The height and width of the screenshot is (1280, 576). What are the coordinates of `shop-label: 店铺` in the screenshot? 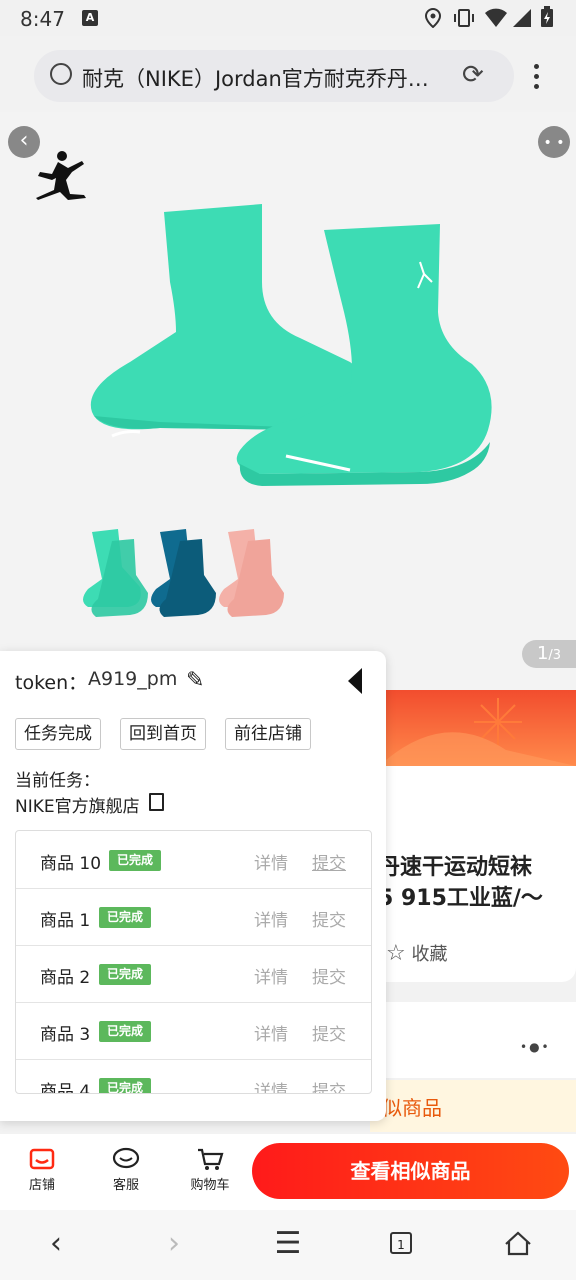 It's located at (41, 1185).